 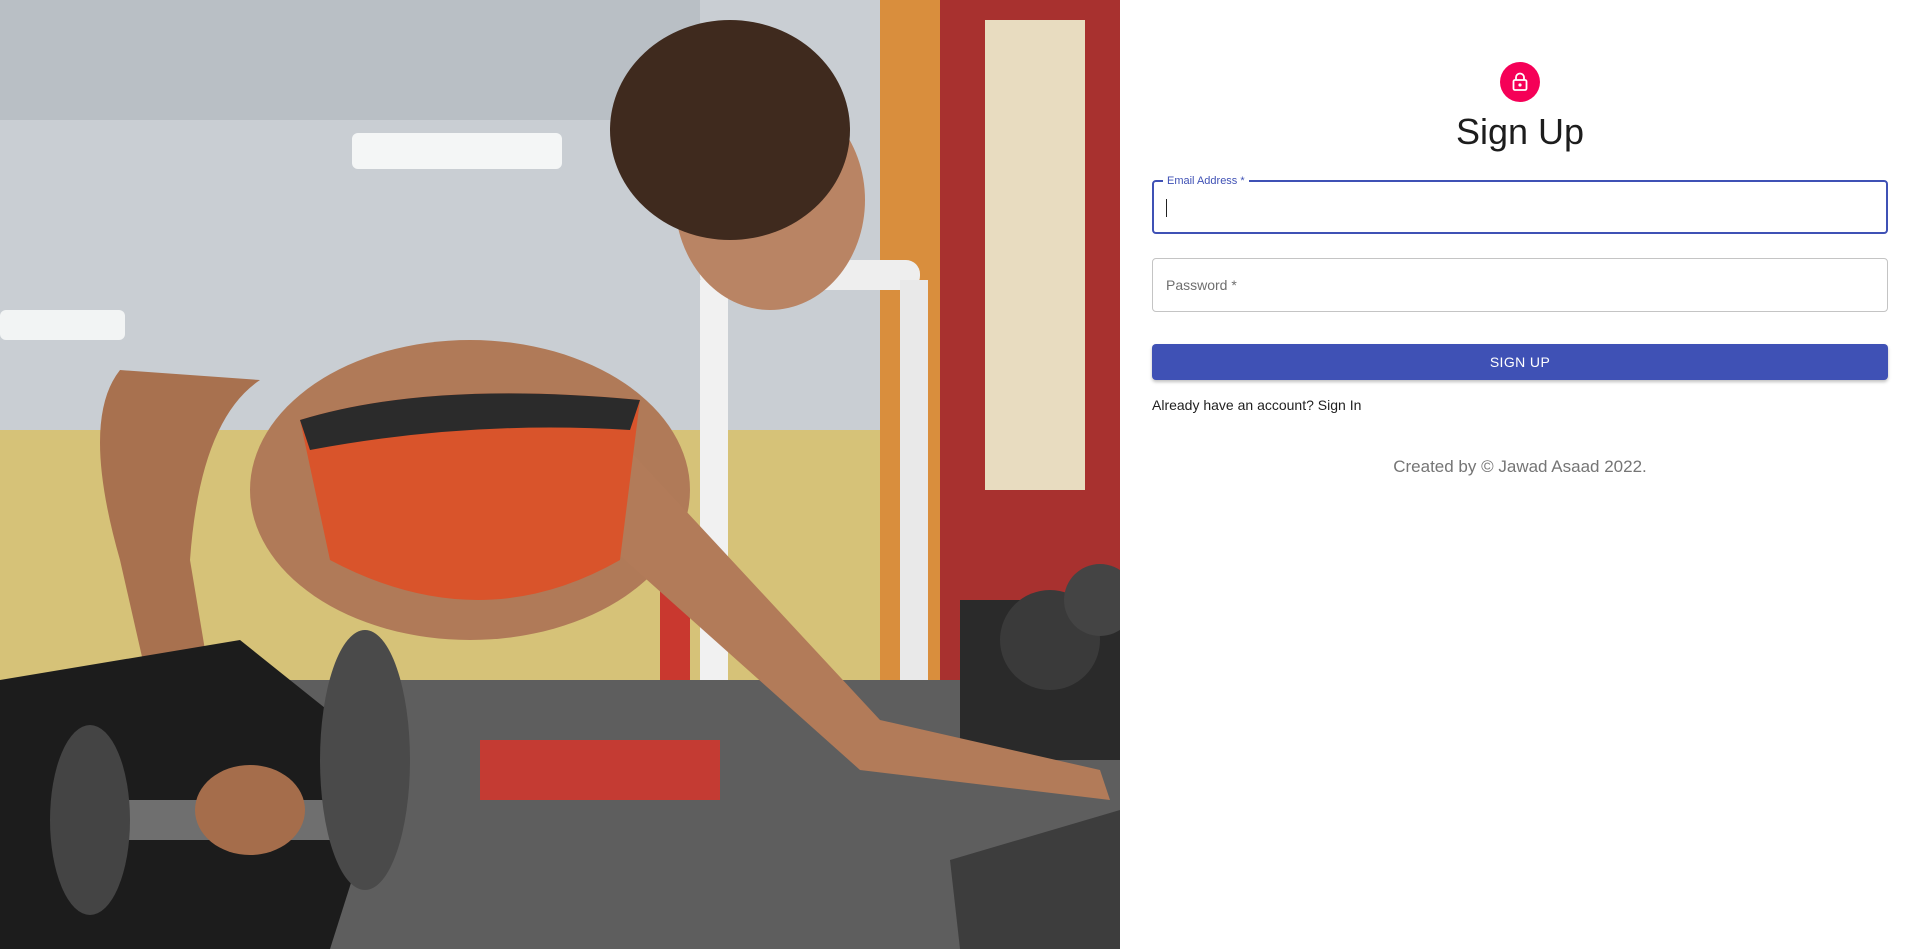 I want to click on sign-up-button: SIGN UP, so click(x=1520, y=362).